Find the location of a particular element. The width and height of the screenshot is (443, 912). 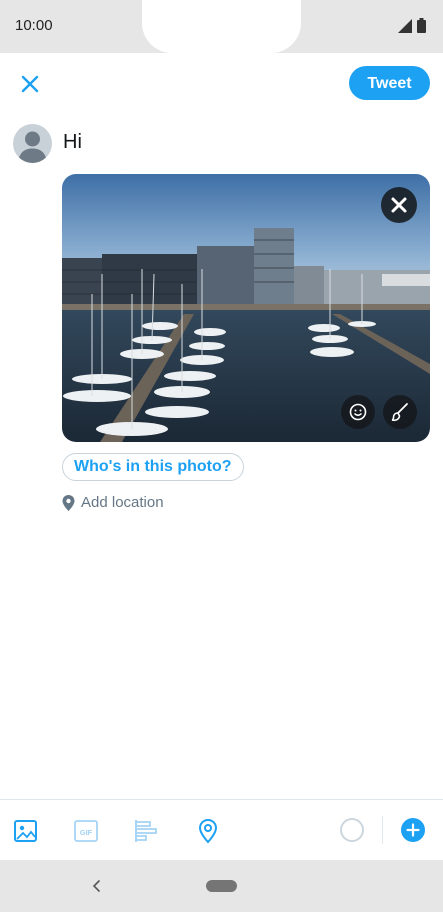

character-counter is located at coordinates (352, 830).